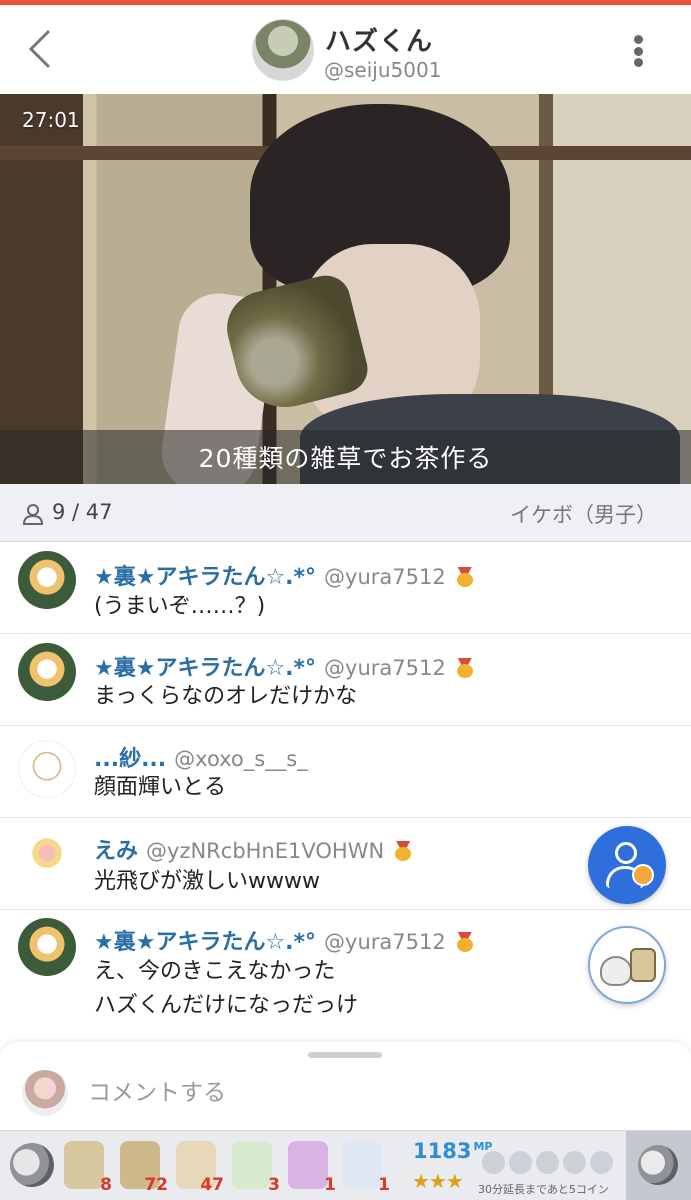  What do you see at coordinates (265, 851) in the screenshot?
I see `commenter-handle: @yzNRcbHnE1VOHWN` at bounding box center [265, 851].